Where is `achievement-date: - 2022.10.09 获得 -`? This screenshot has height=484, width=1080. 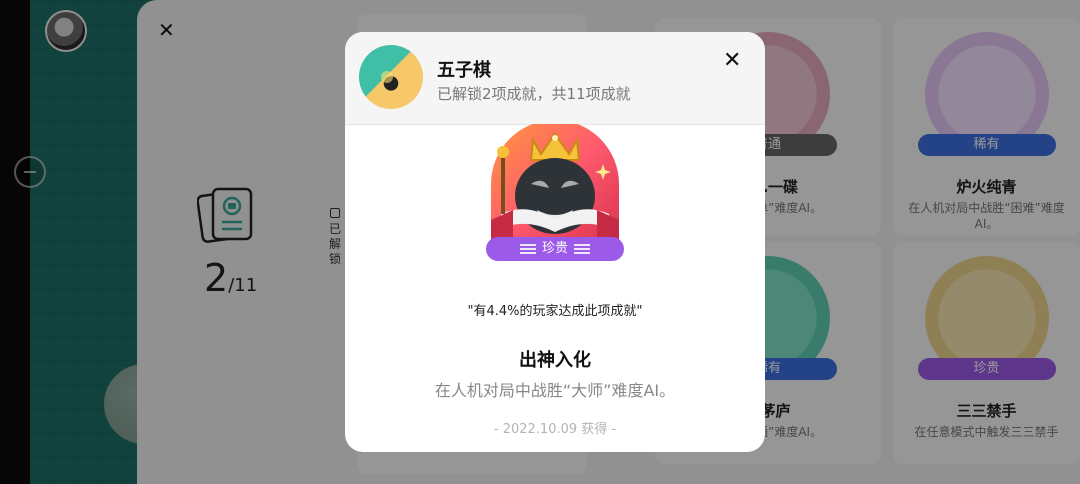 achievement-date: - 2022.10.09 获得 - is located at coordinates (555, 429).